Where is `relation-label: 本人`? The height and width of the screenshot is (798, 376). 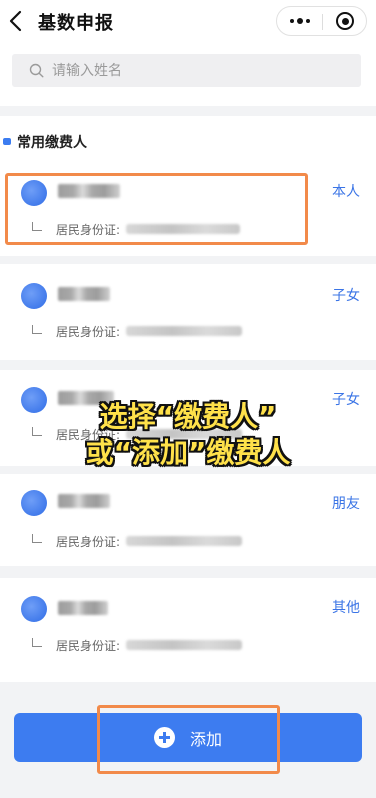
relation-label: 本人 is located at coordinates (346, 192).